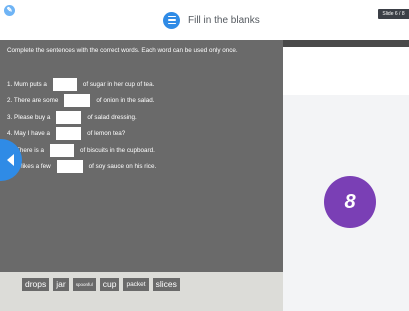 This screenshot has height=311, width=409. I want to click on header-title-group: Fill in the blanks, so click(211, 20).